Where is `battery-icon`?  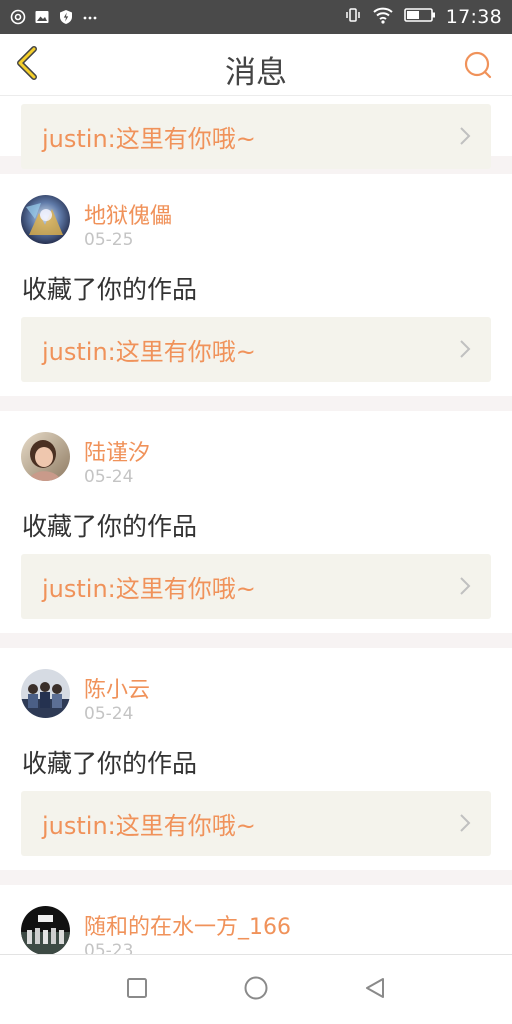 battery-icon is located at coordinates (419, 17).